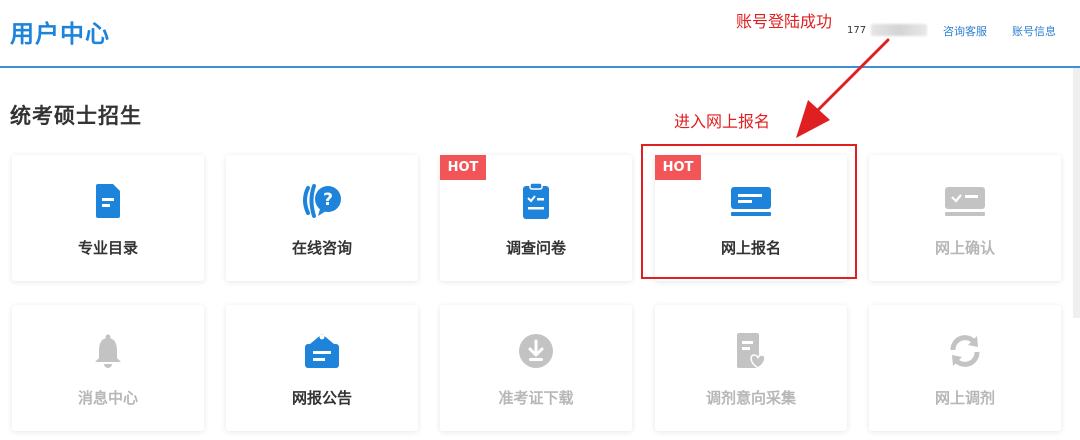 The image size is (1080, 440). Describe the element at coordinates (899, 30) in the screenshot. I see `phone-number-blur` at that location.